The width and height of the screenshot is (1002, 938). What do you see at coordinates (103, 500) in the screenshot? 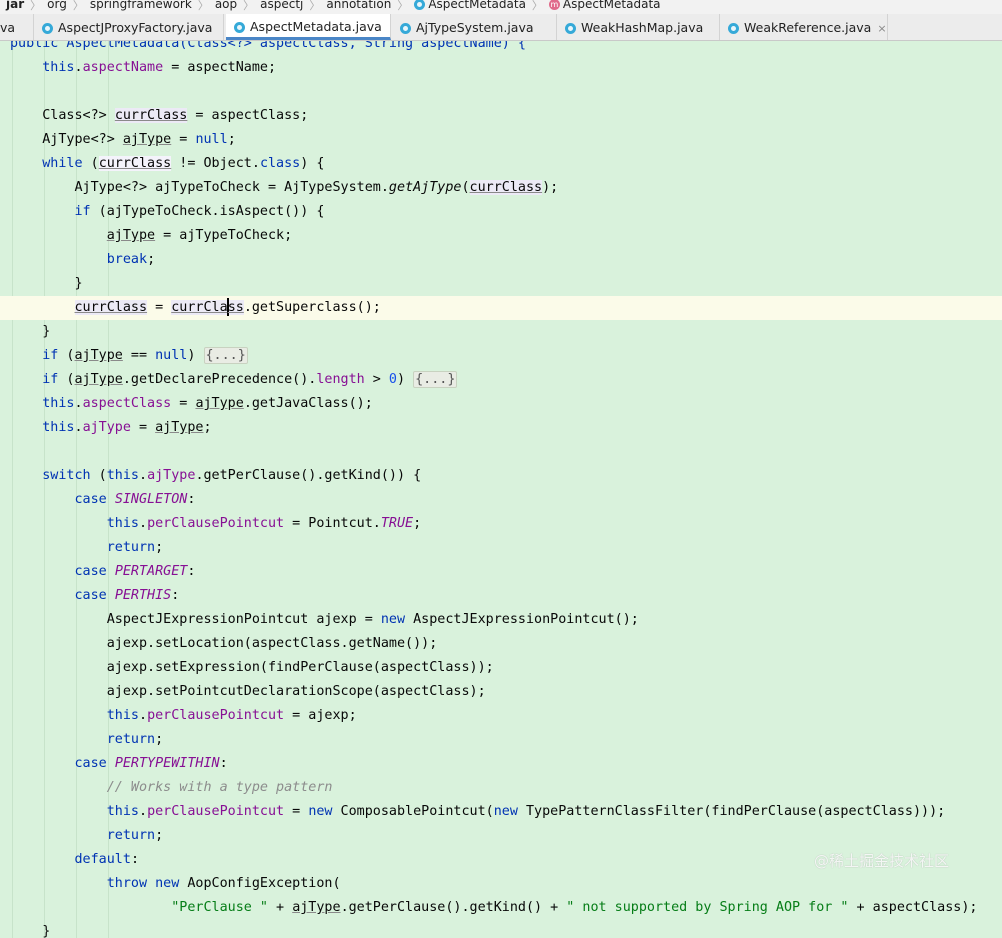
I see `code-line: case SINGLETON:` at bounding box center [103, 500].